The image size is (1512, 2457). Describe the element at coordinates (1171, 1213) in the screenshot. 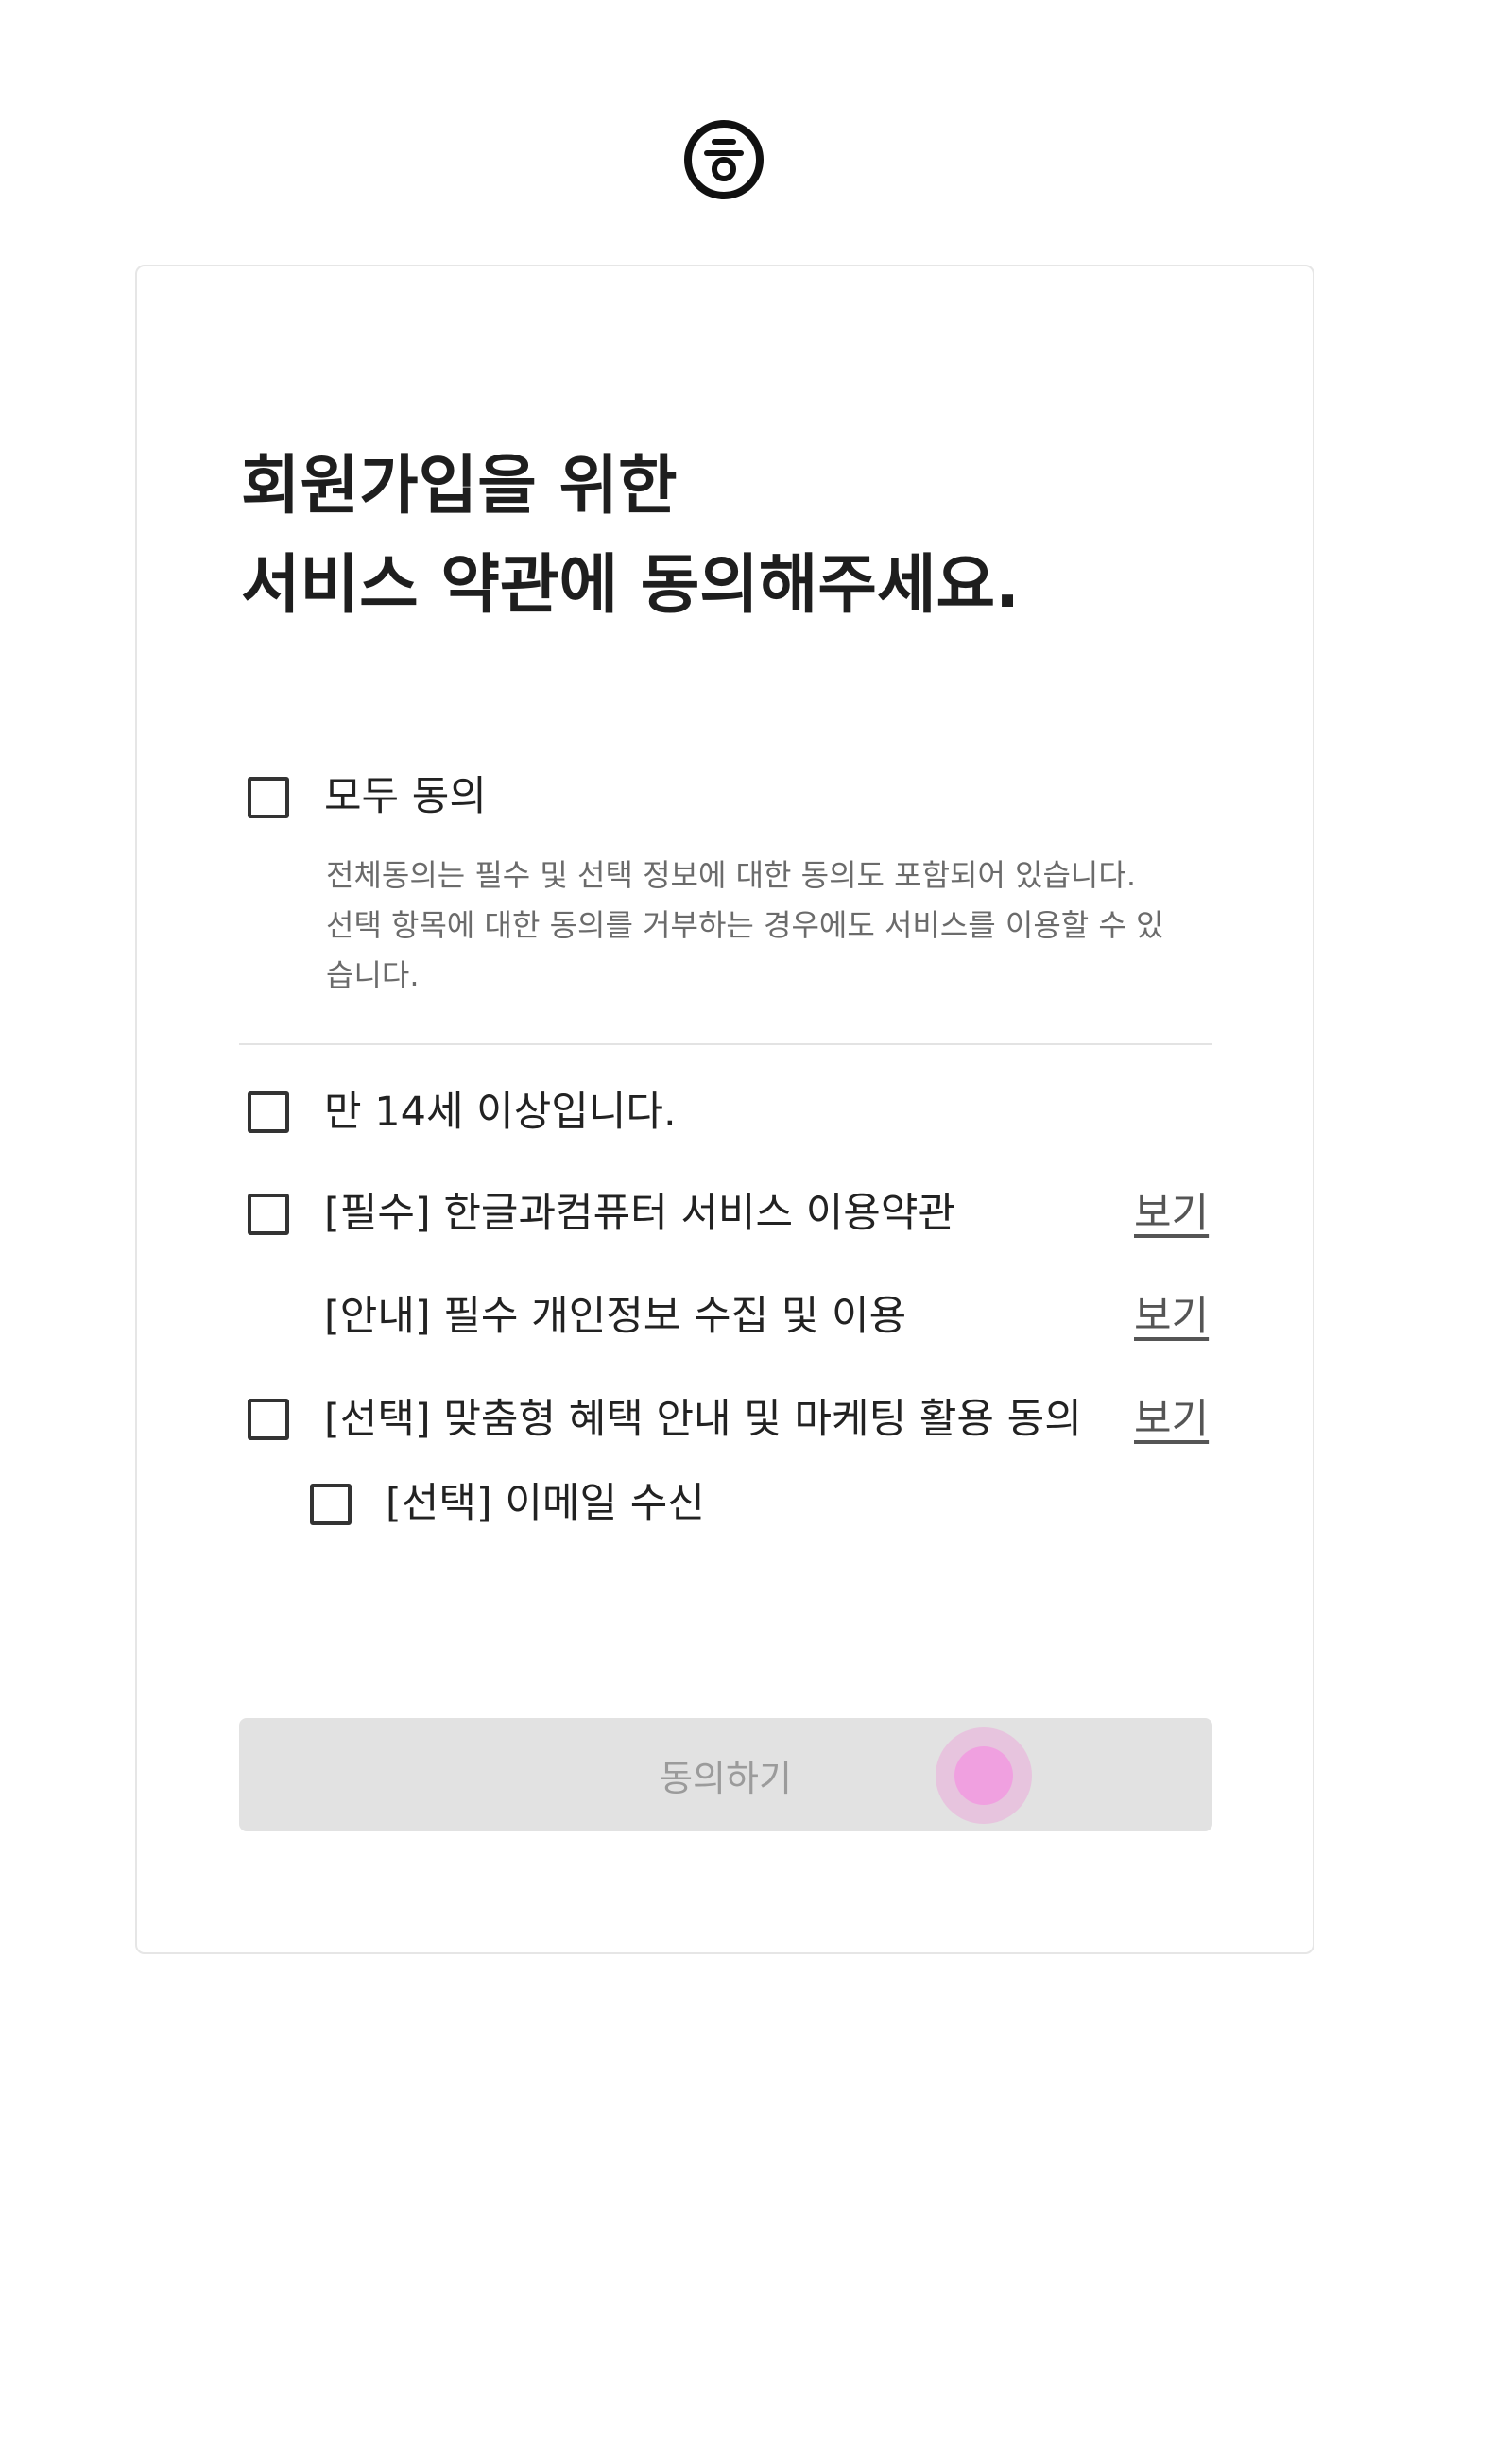

I see `terms-of-service-view-link: 보기` at that location.